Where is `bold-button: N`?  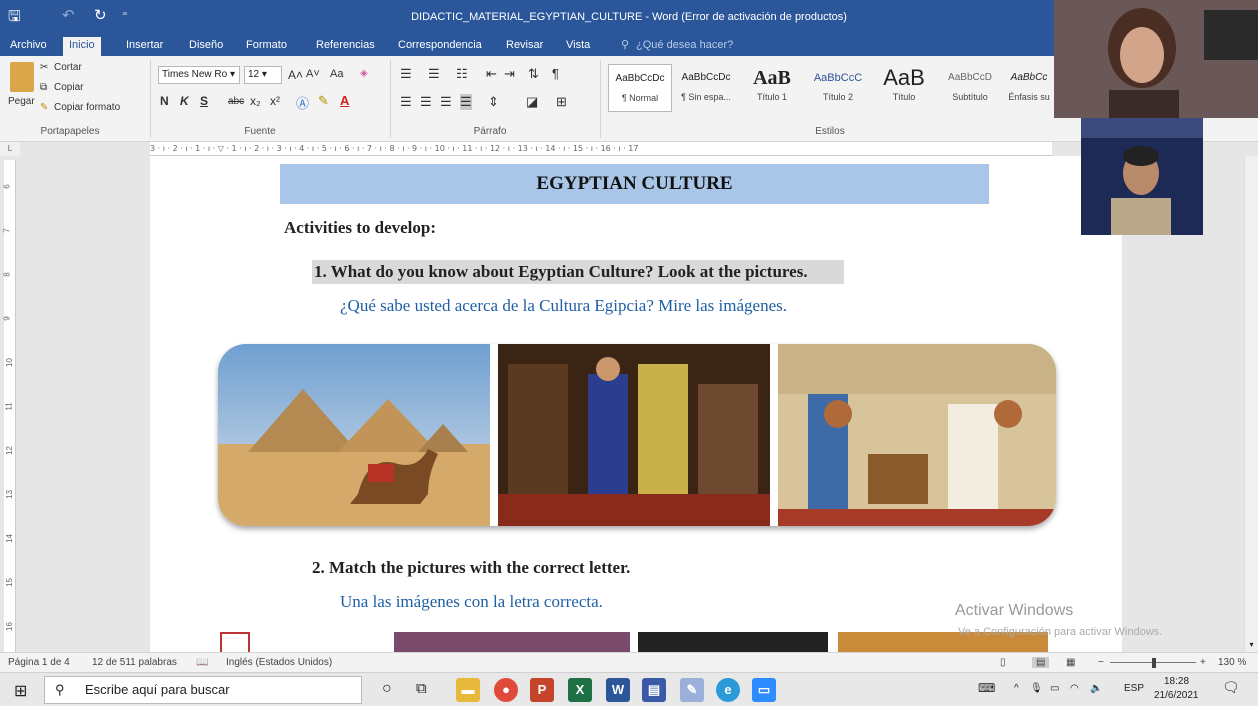
bold-button: N is located at coordinates (164, 101).